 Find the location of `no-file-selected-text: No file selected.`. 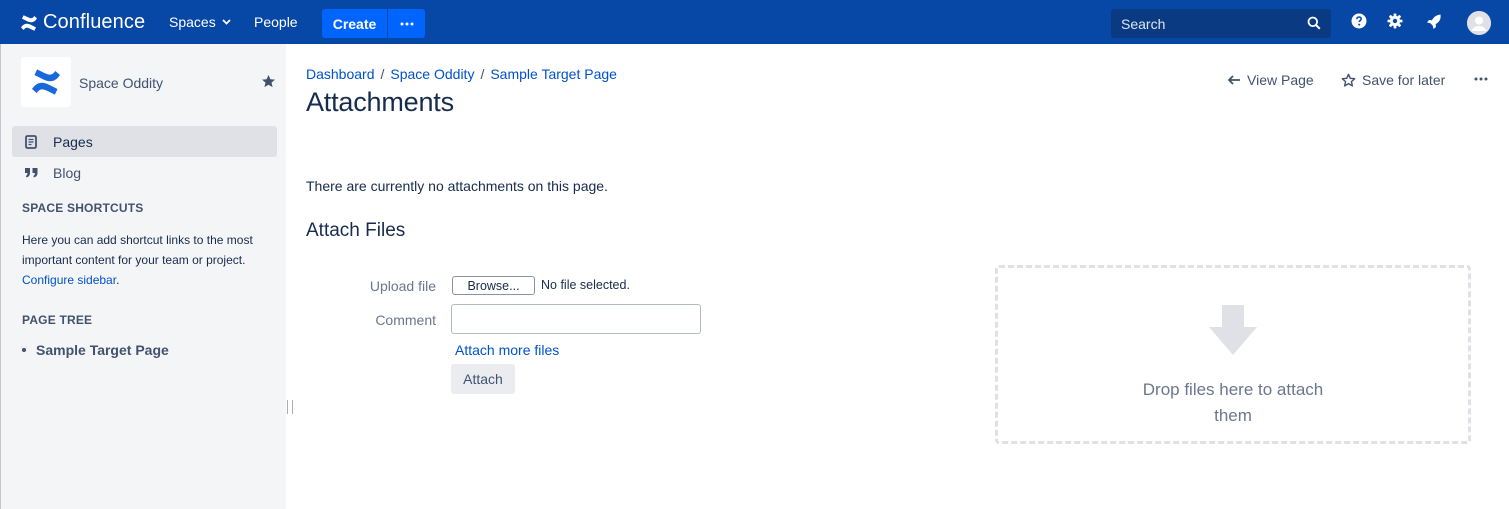

no-file-selected-text: No file selected. is located at coordinates (585, 285).